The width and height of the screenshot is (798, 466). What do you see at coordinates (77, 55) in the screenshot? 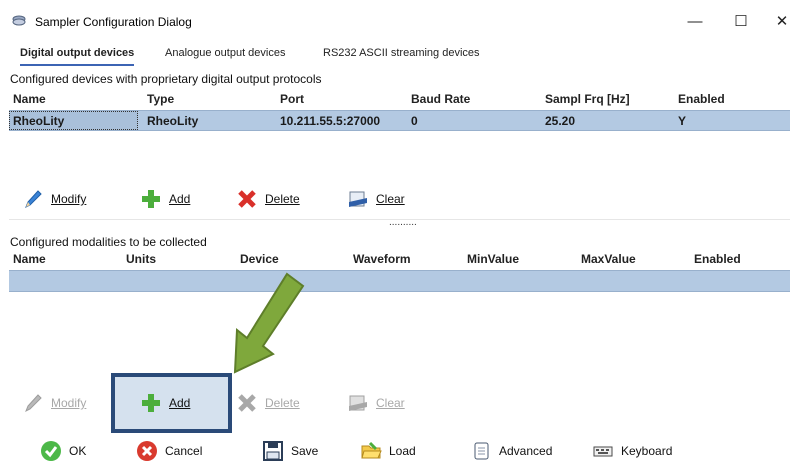
I see `tab-digital-output-devices: Digital output devices` at bounding box center [77, 55].